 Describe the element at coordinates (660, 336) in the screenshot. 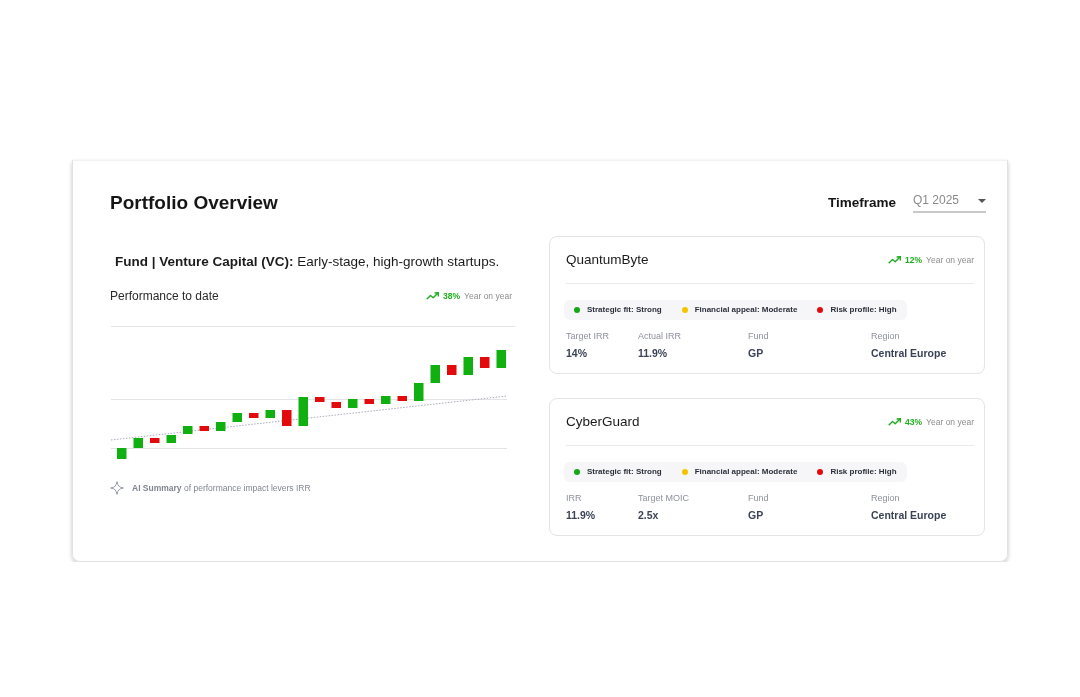

I see `metric-label: Actual IRR` at that location.